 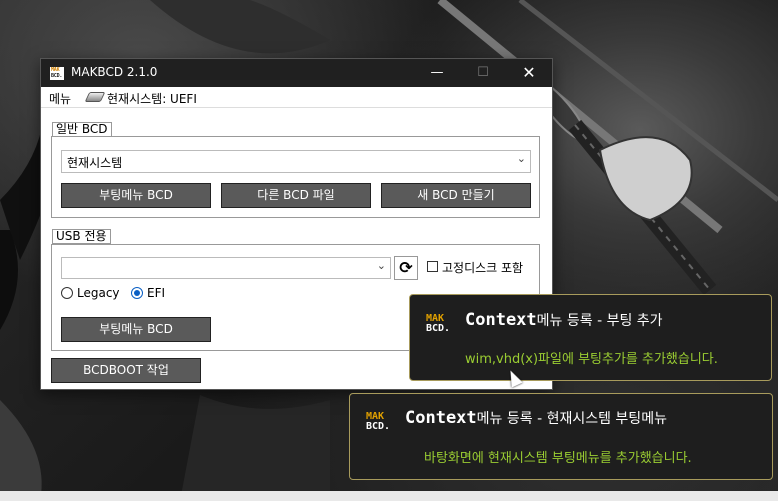 I want to click on menu-item-current-system: 현재시스템: UEFI, so click(x=152, y=98).